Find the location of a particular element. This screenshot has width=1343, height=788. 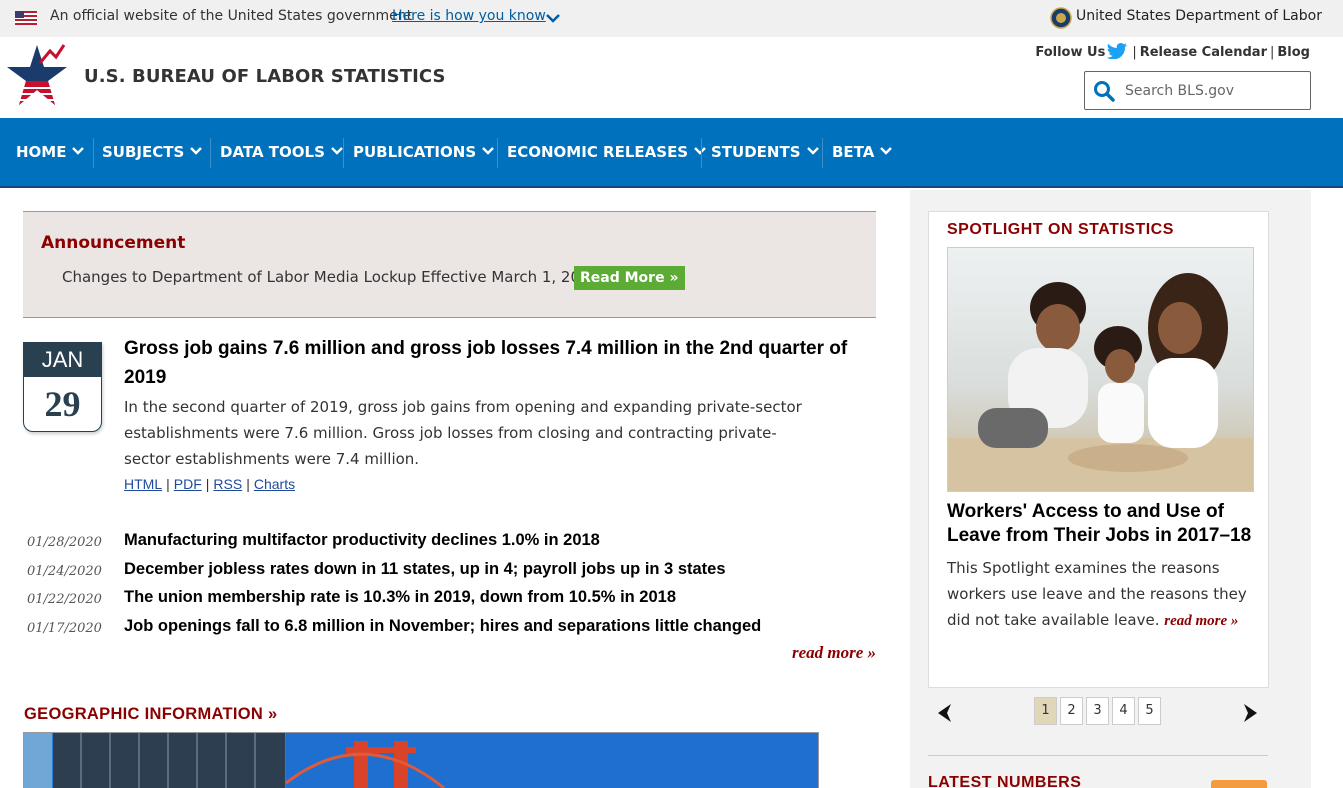

spotlight-pager: 1 2 3 4 5 is located at coordinates (1098, 712).